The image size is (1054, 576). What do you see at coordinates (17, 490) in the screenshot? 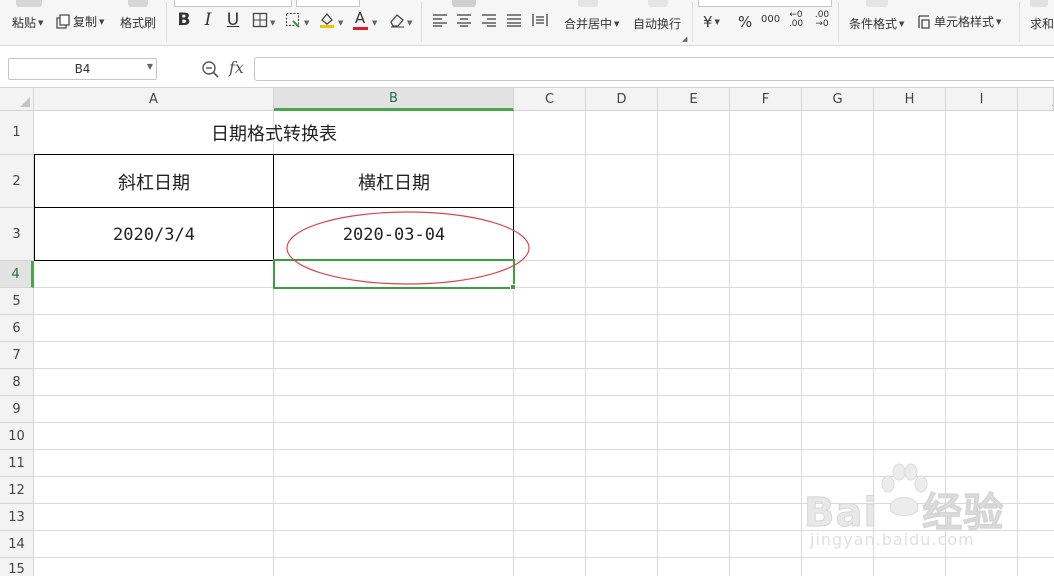
I see `row-header-12: 12` at bounding box center [17, 490].